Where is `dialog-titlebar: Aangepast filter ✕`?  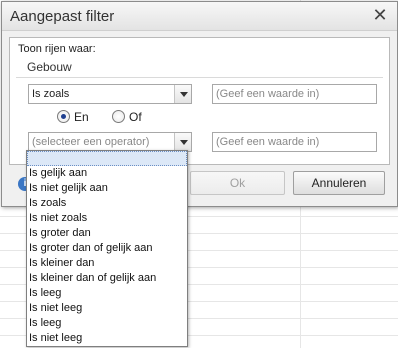
dialog-titlebar: Aangepast filter ✕ is located at coordinates (199, 16).